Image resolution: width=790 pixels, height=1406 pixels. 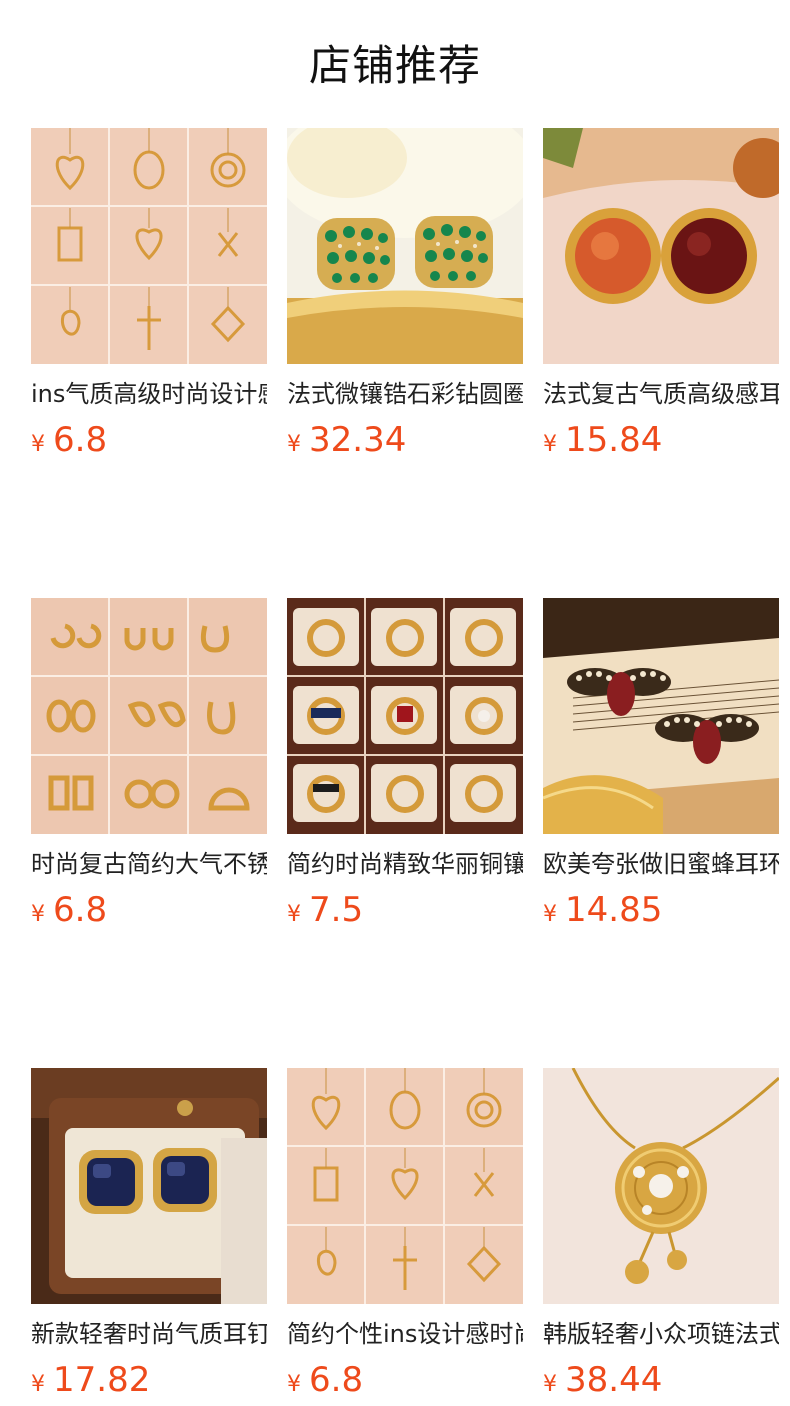 What do you see at coordinates (358, 440) in the screenshot?
I see `price-value: 32.34` at bounding box center [358, 440].